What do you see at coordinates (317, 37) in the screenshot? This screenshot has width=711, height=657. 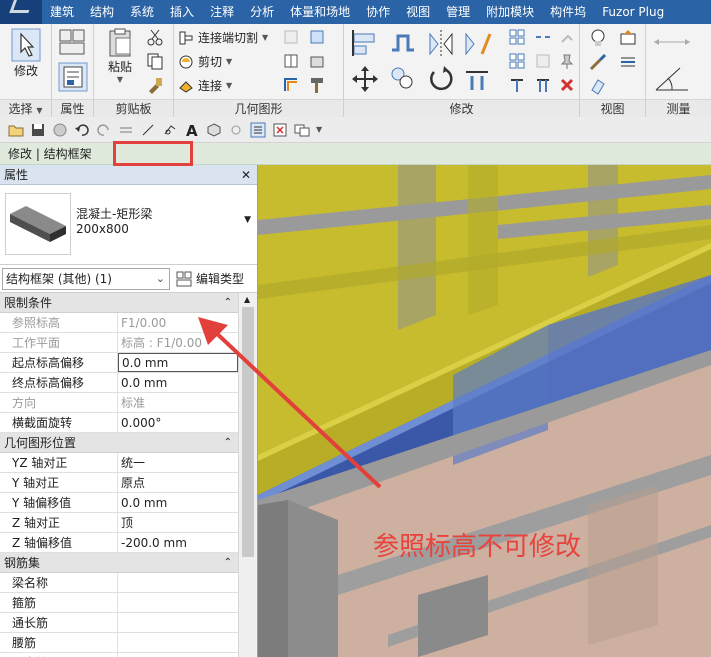 I see `paint-icon` at bounding box center [317, 37].